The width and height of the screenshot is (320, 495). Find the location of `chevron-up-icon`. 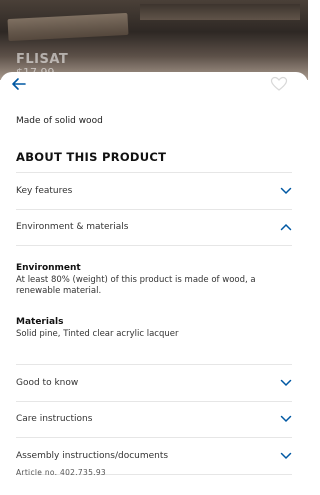

chevron-up-icon is located at coordinates (286, 227).